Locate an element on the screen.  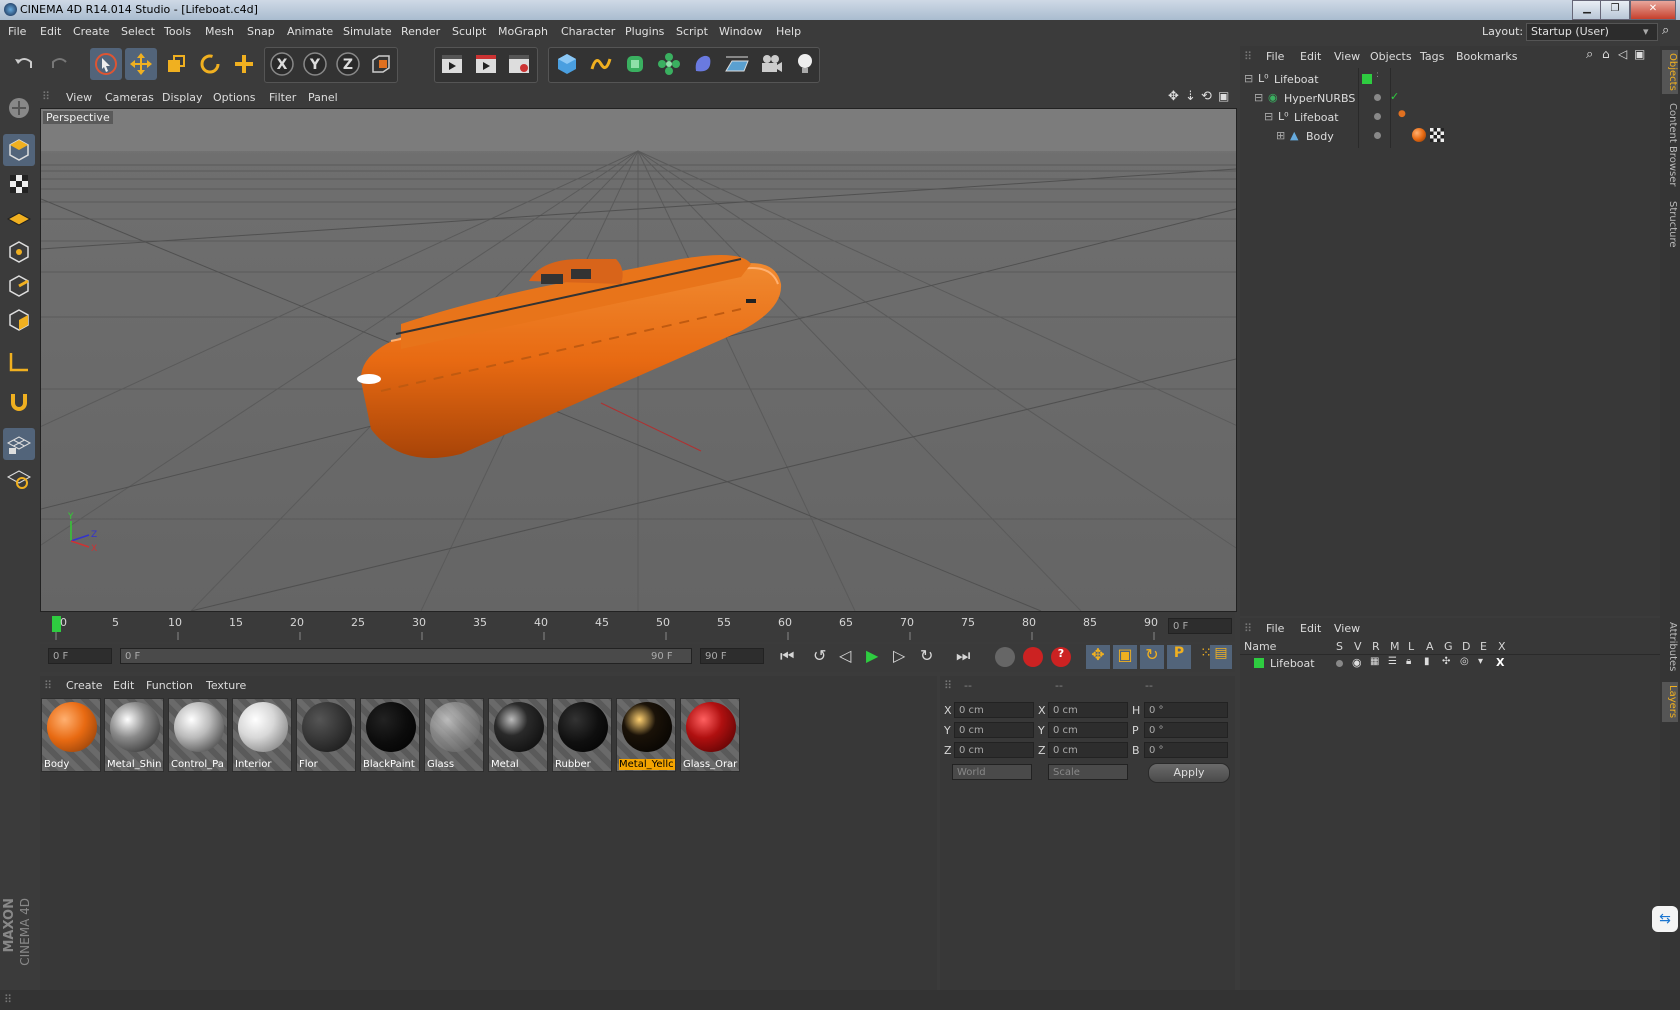
menu-sculpt: Sculpt is located at coordinates (469, 31).